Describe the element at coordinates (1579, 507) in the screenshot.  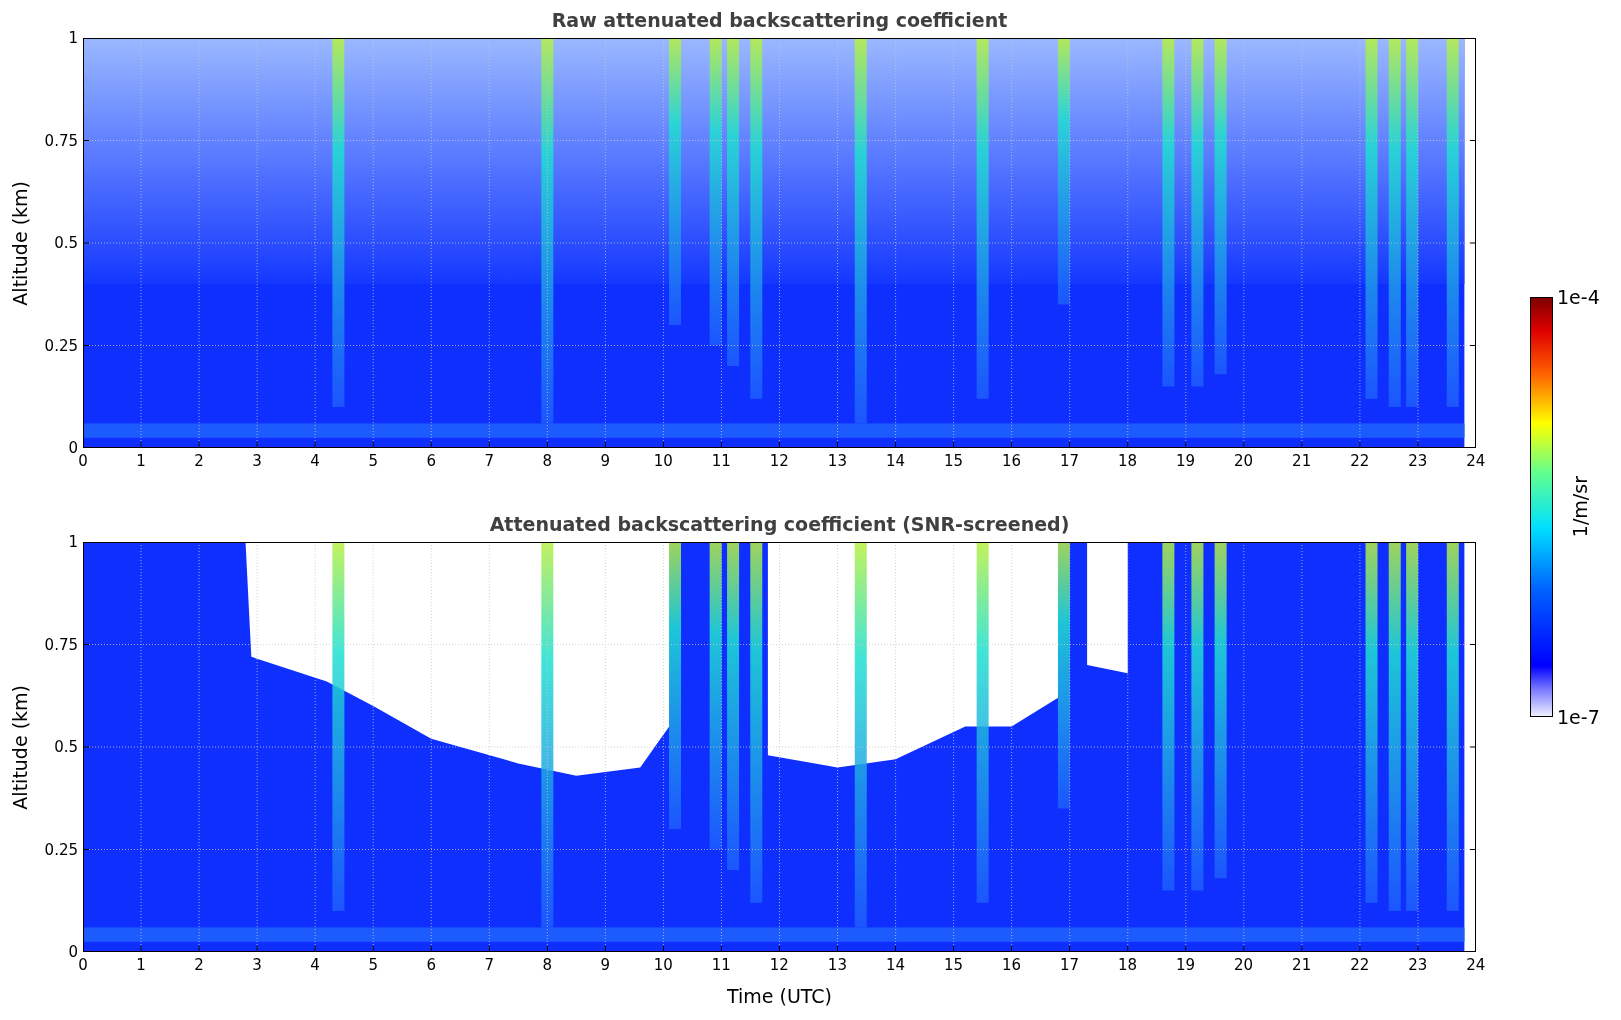
I see `colorbar-label: 1/m/sr` at that location.